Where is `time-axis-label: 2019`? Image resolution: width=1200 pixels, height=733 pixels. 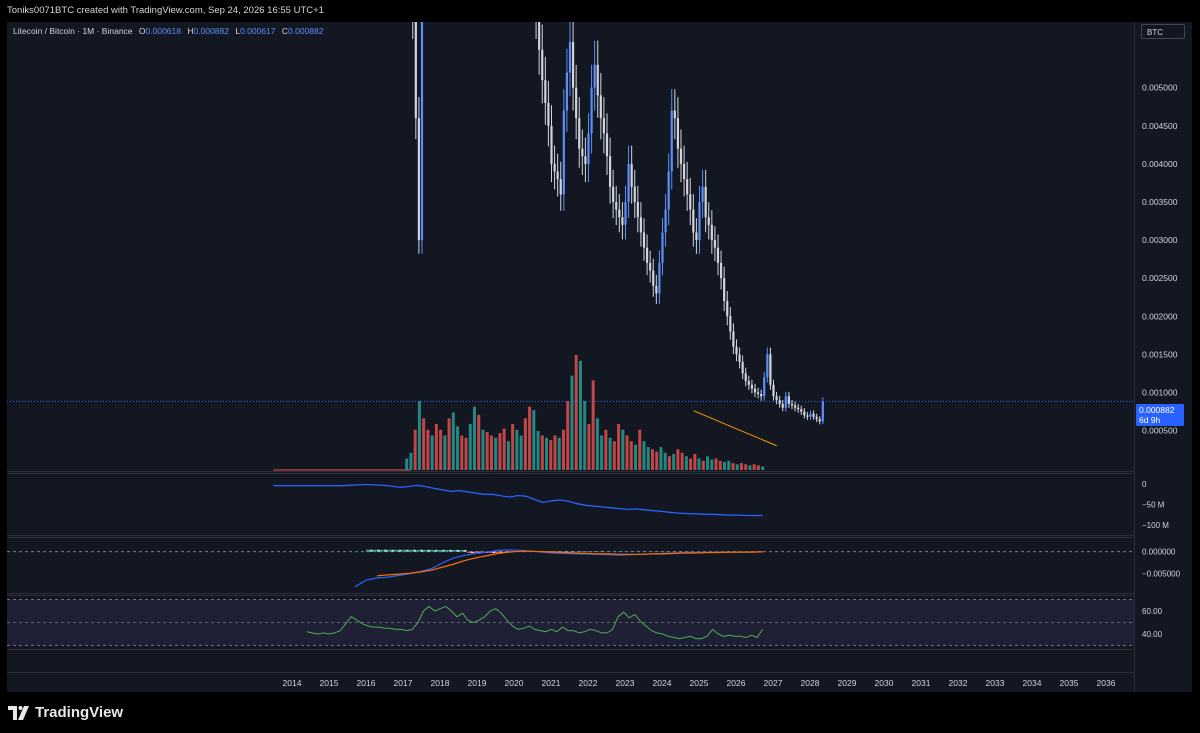 time-axis-label: 2019 is located at coordinates (477, 683).